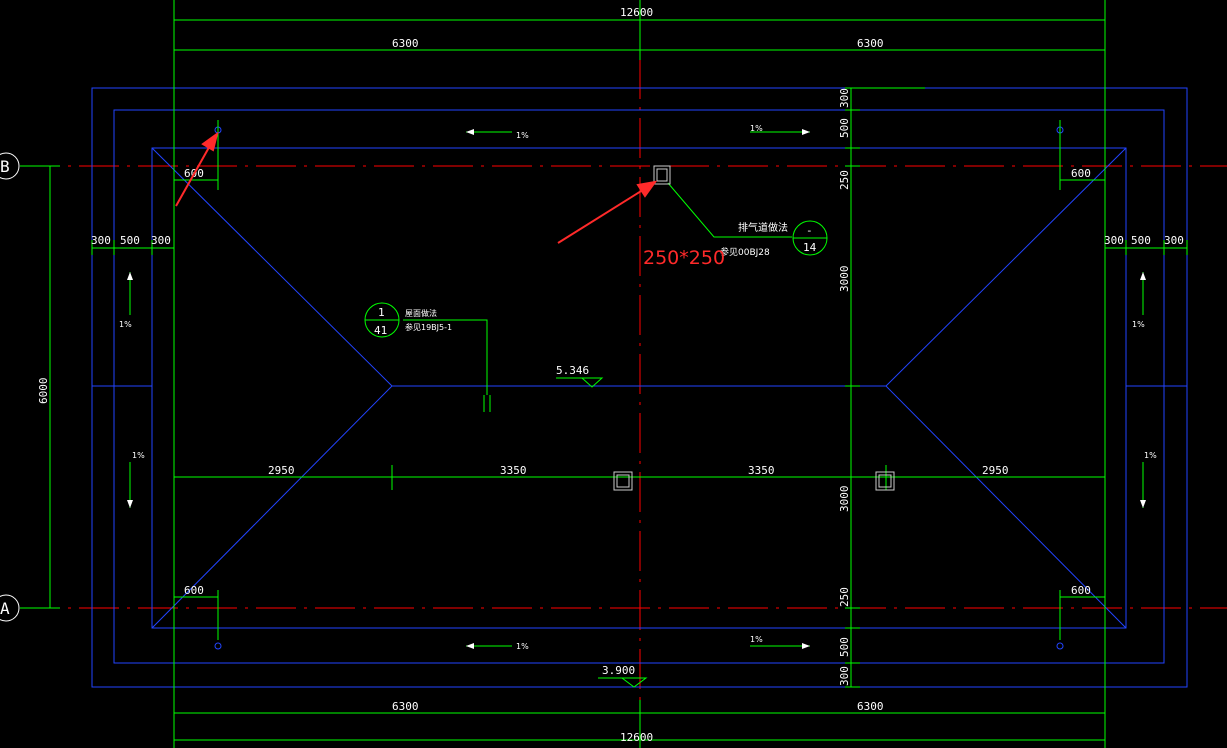 Image resolution: width=1227 pixels, height=748 pixels. What do you see at coordinates (416, 187) in the screenshot?
I see `annotation-arrows` at bounding box center [416, 187].